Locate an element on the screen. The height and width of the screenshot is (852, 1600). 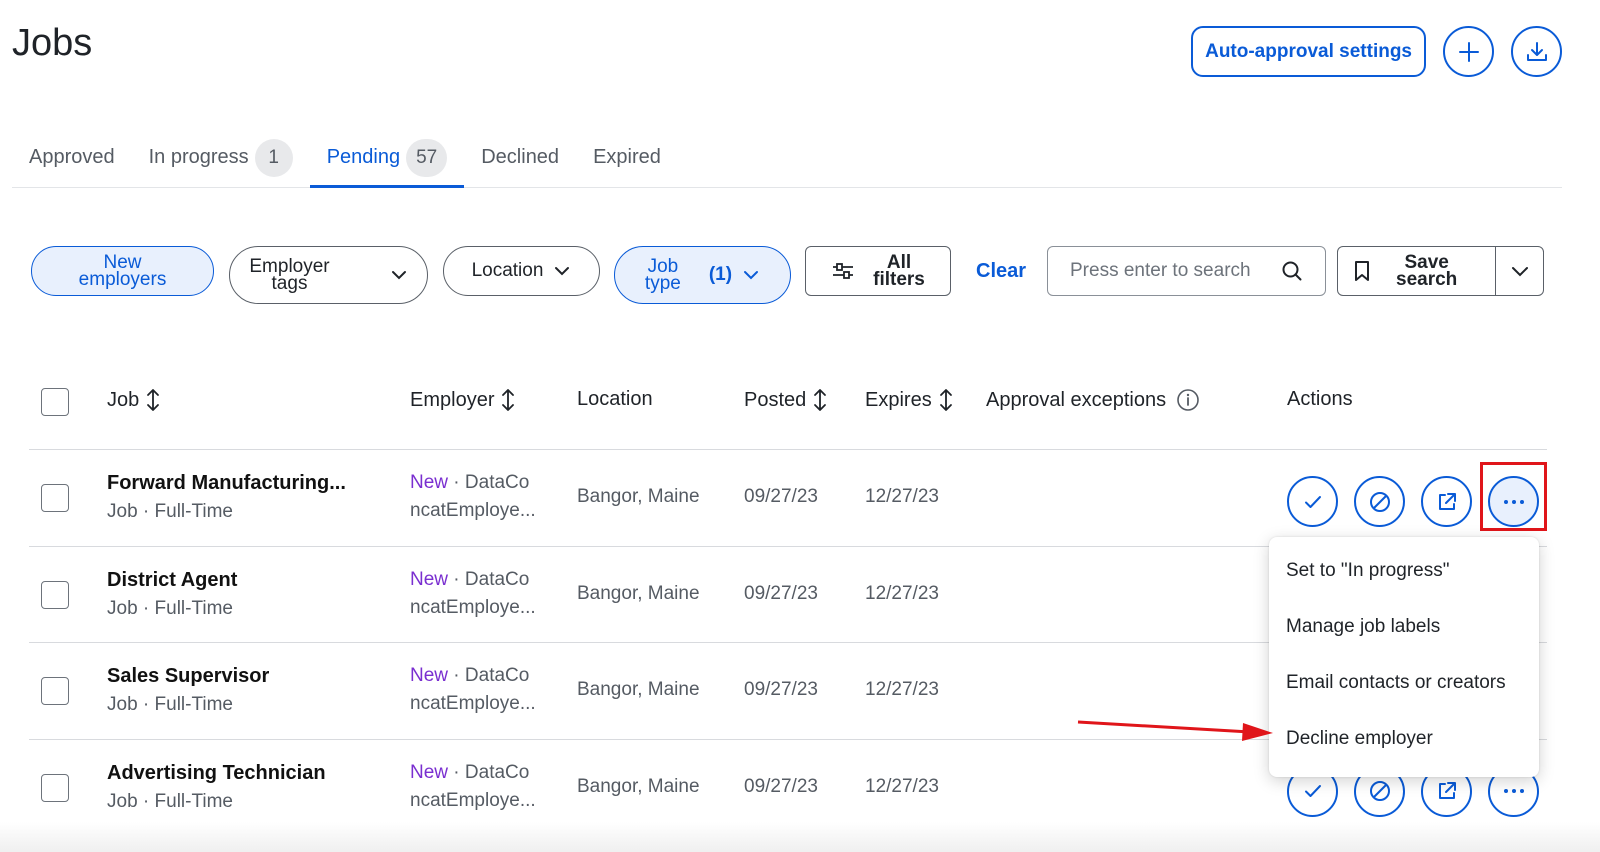
filter-label: Location is located at coordinates (507, 270).